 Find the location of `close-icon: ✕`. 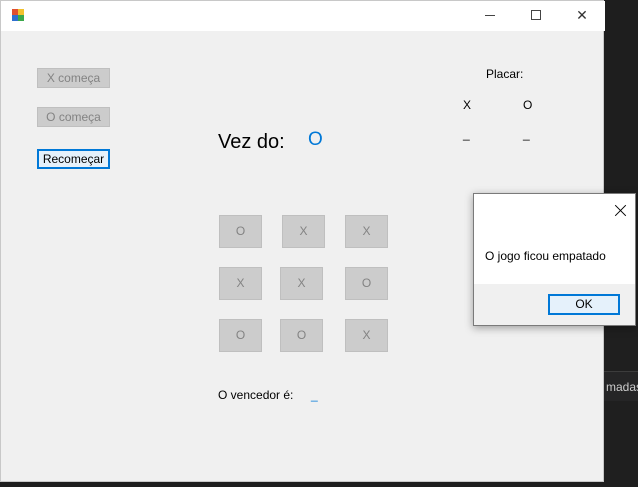

close-icon: ✕ is located at coordinates (582, 15).